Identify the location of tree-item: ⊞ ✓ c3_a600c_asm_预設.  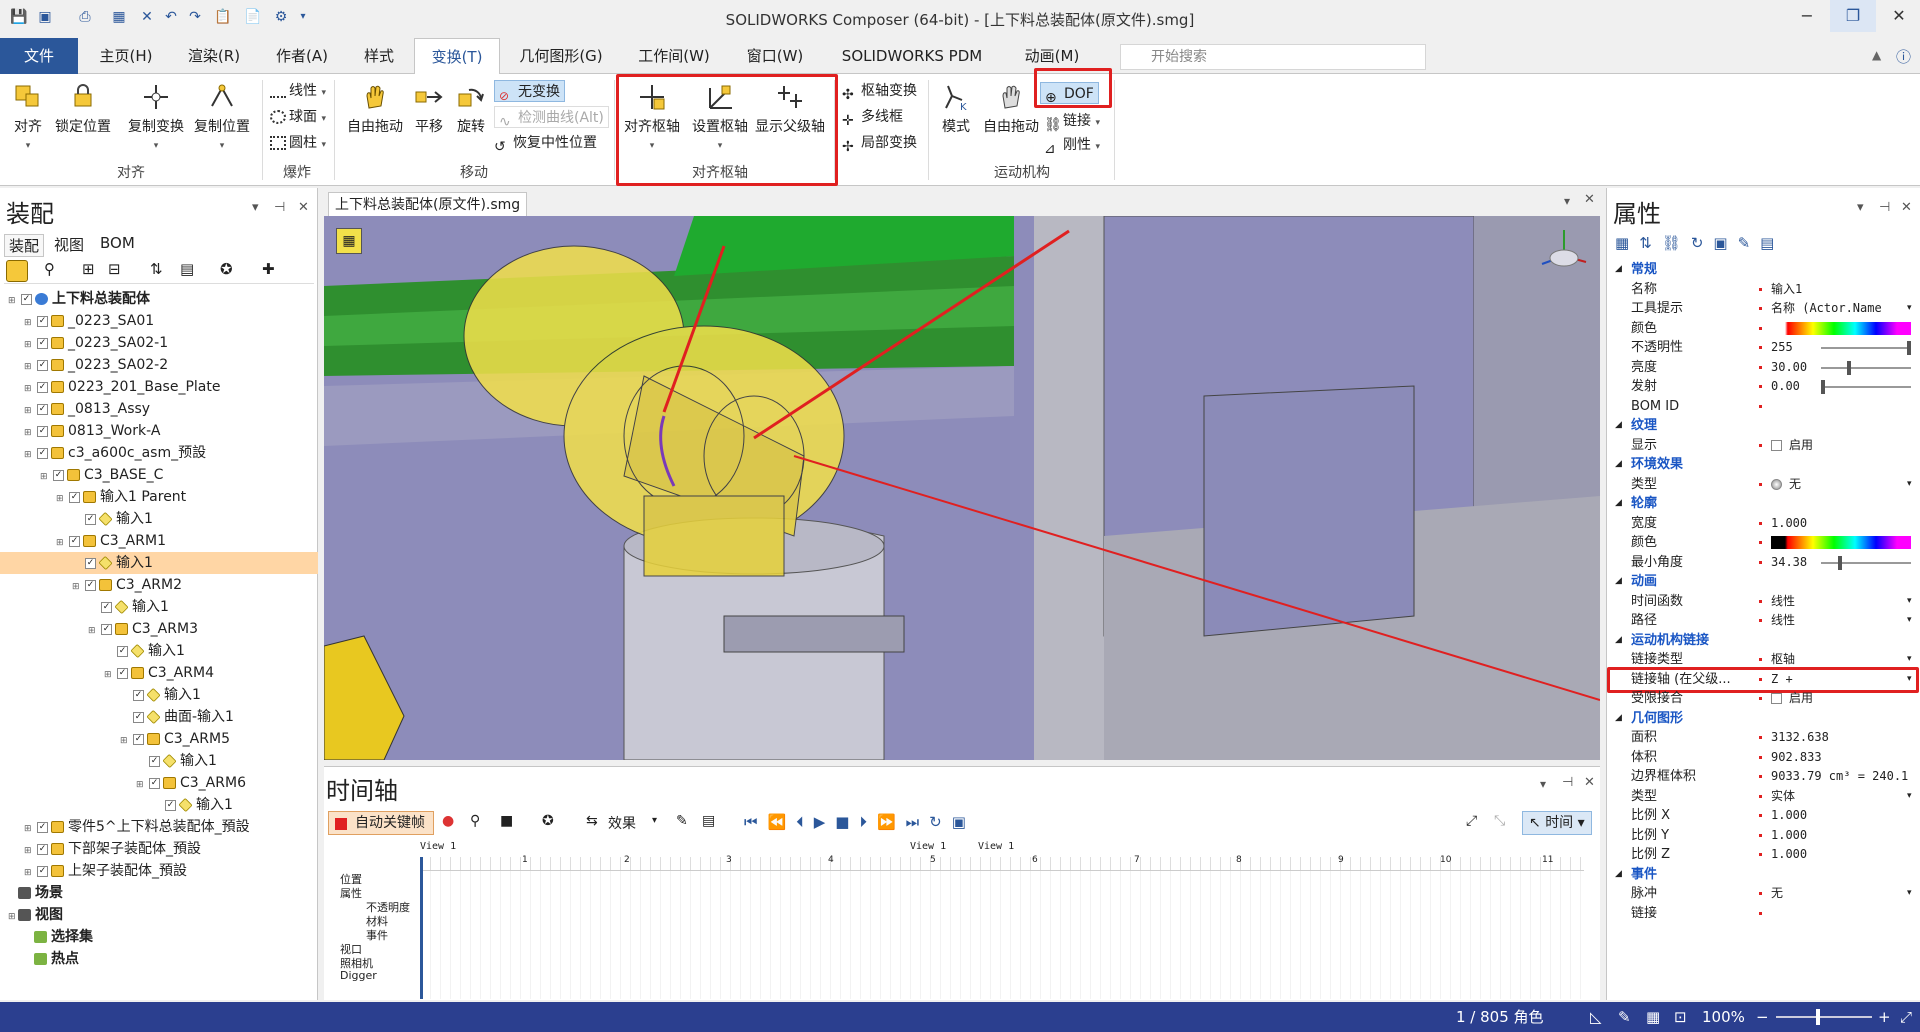
(159, 453).